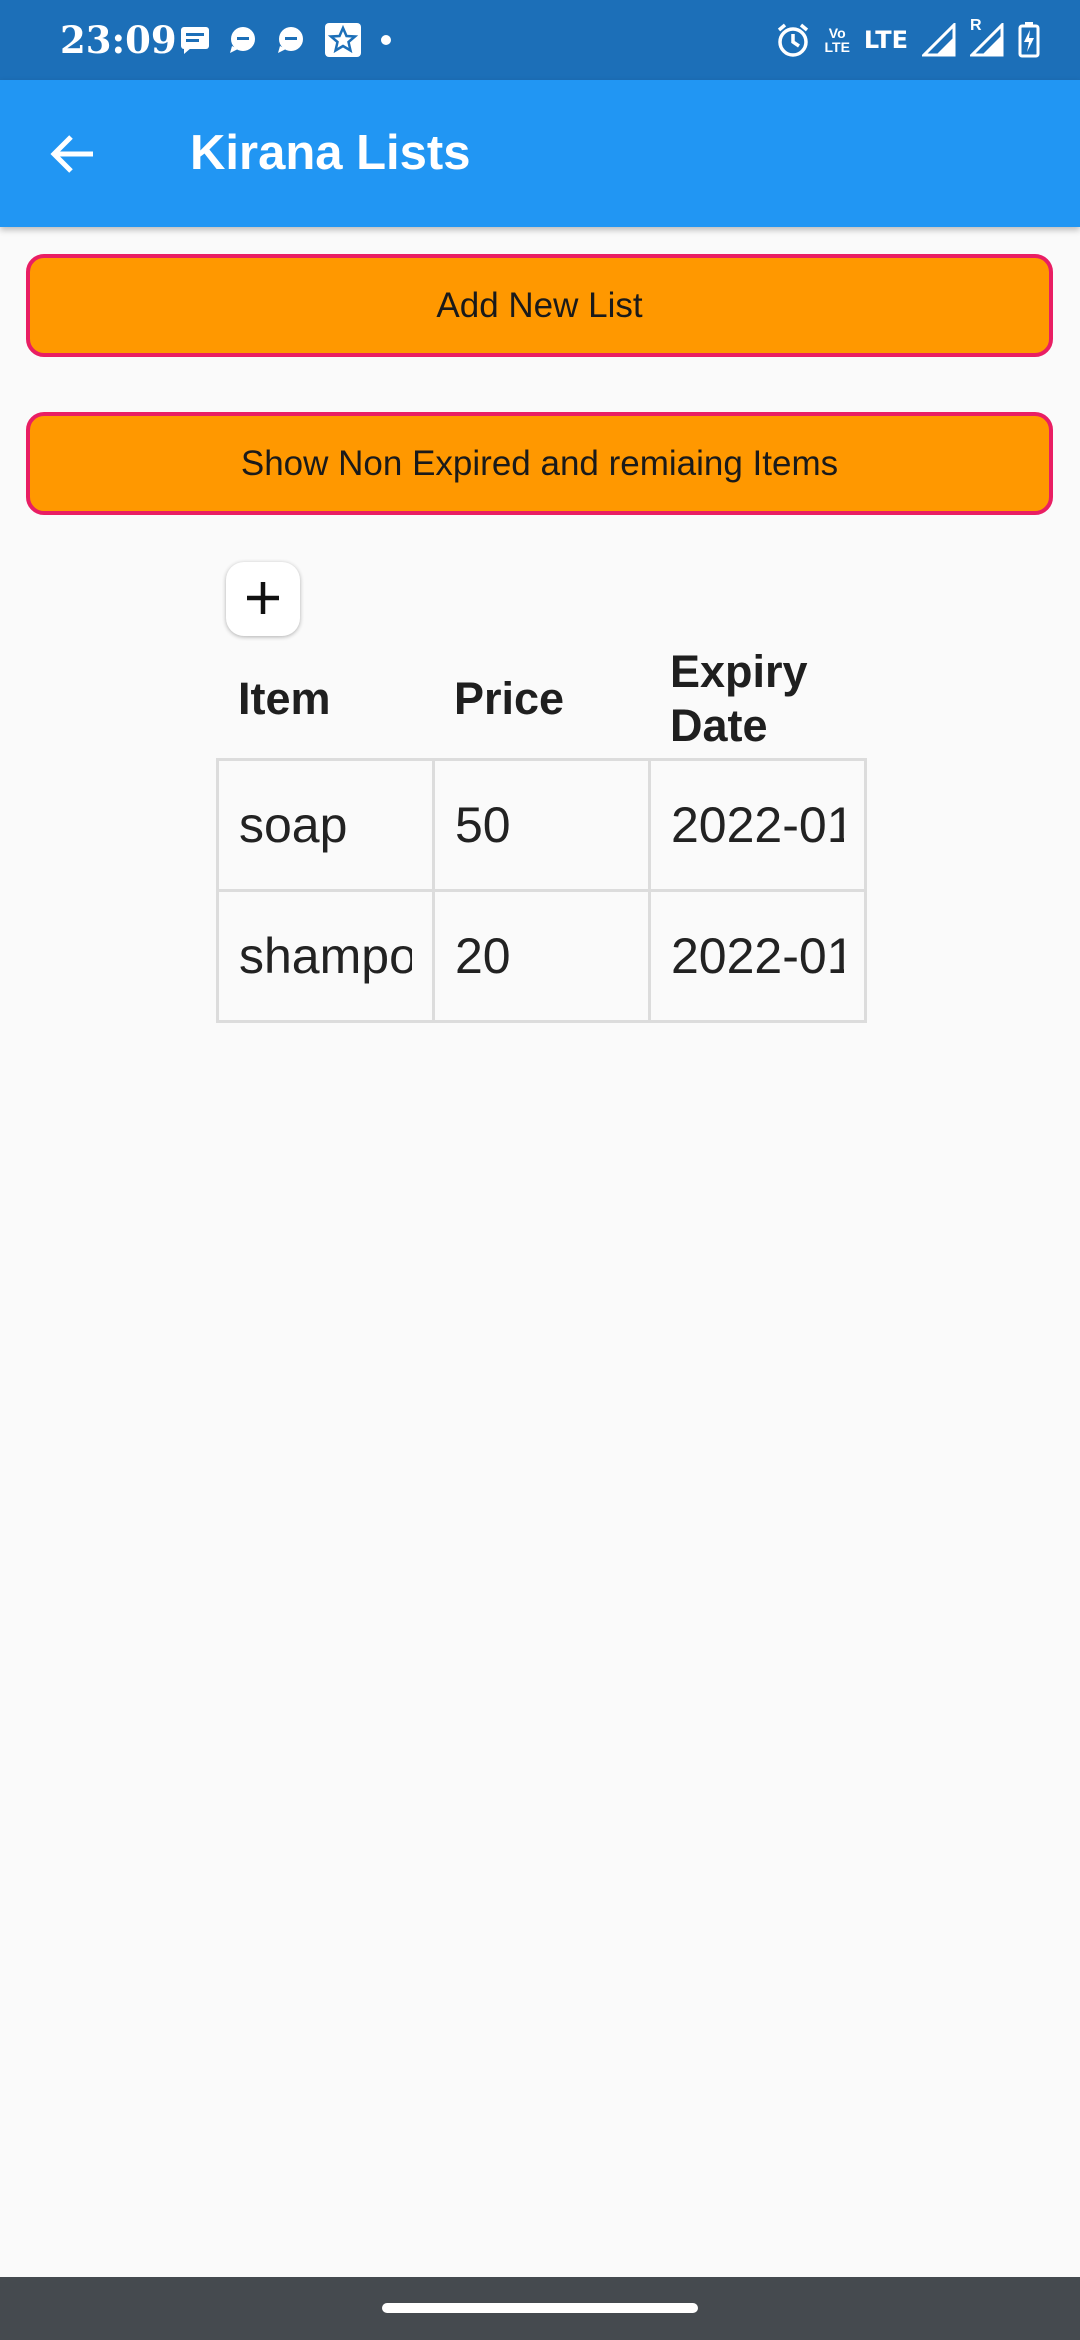 This screenshot has height=2340, width=1080. What do you see at coordinates (793, 40) in the screenshot?
I see `alarm-icon` at bounding box center [793, 40].